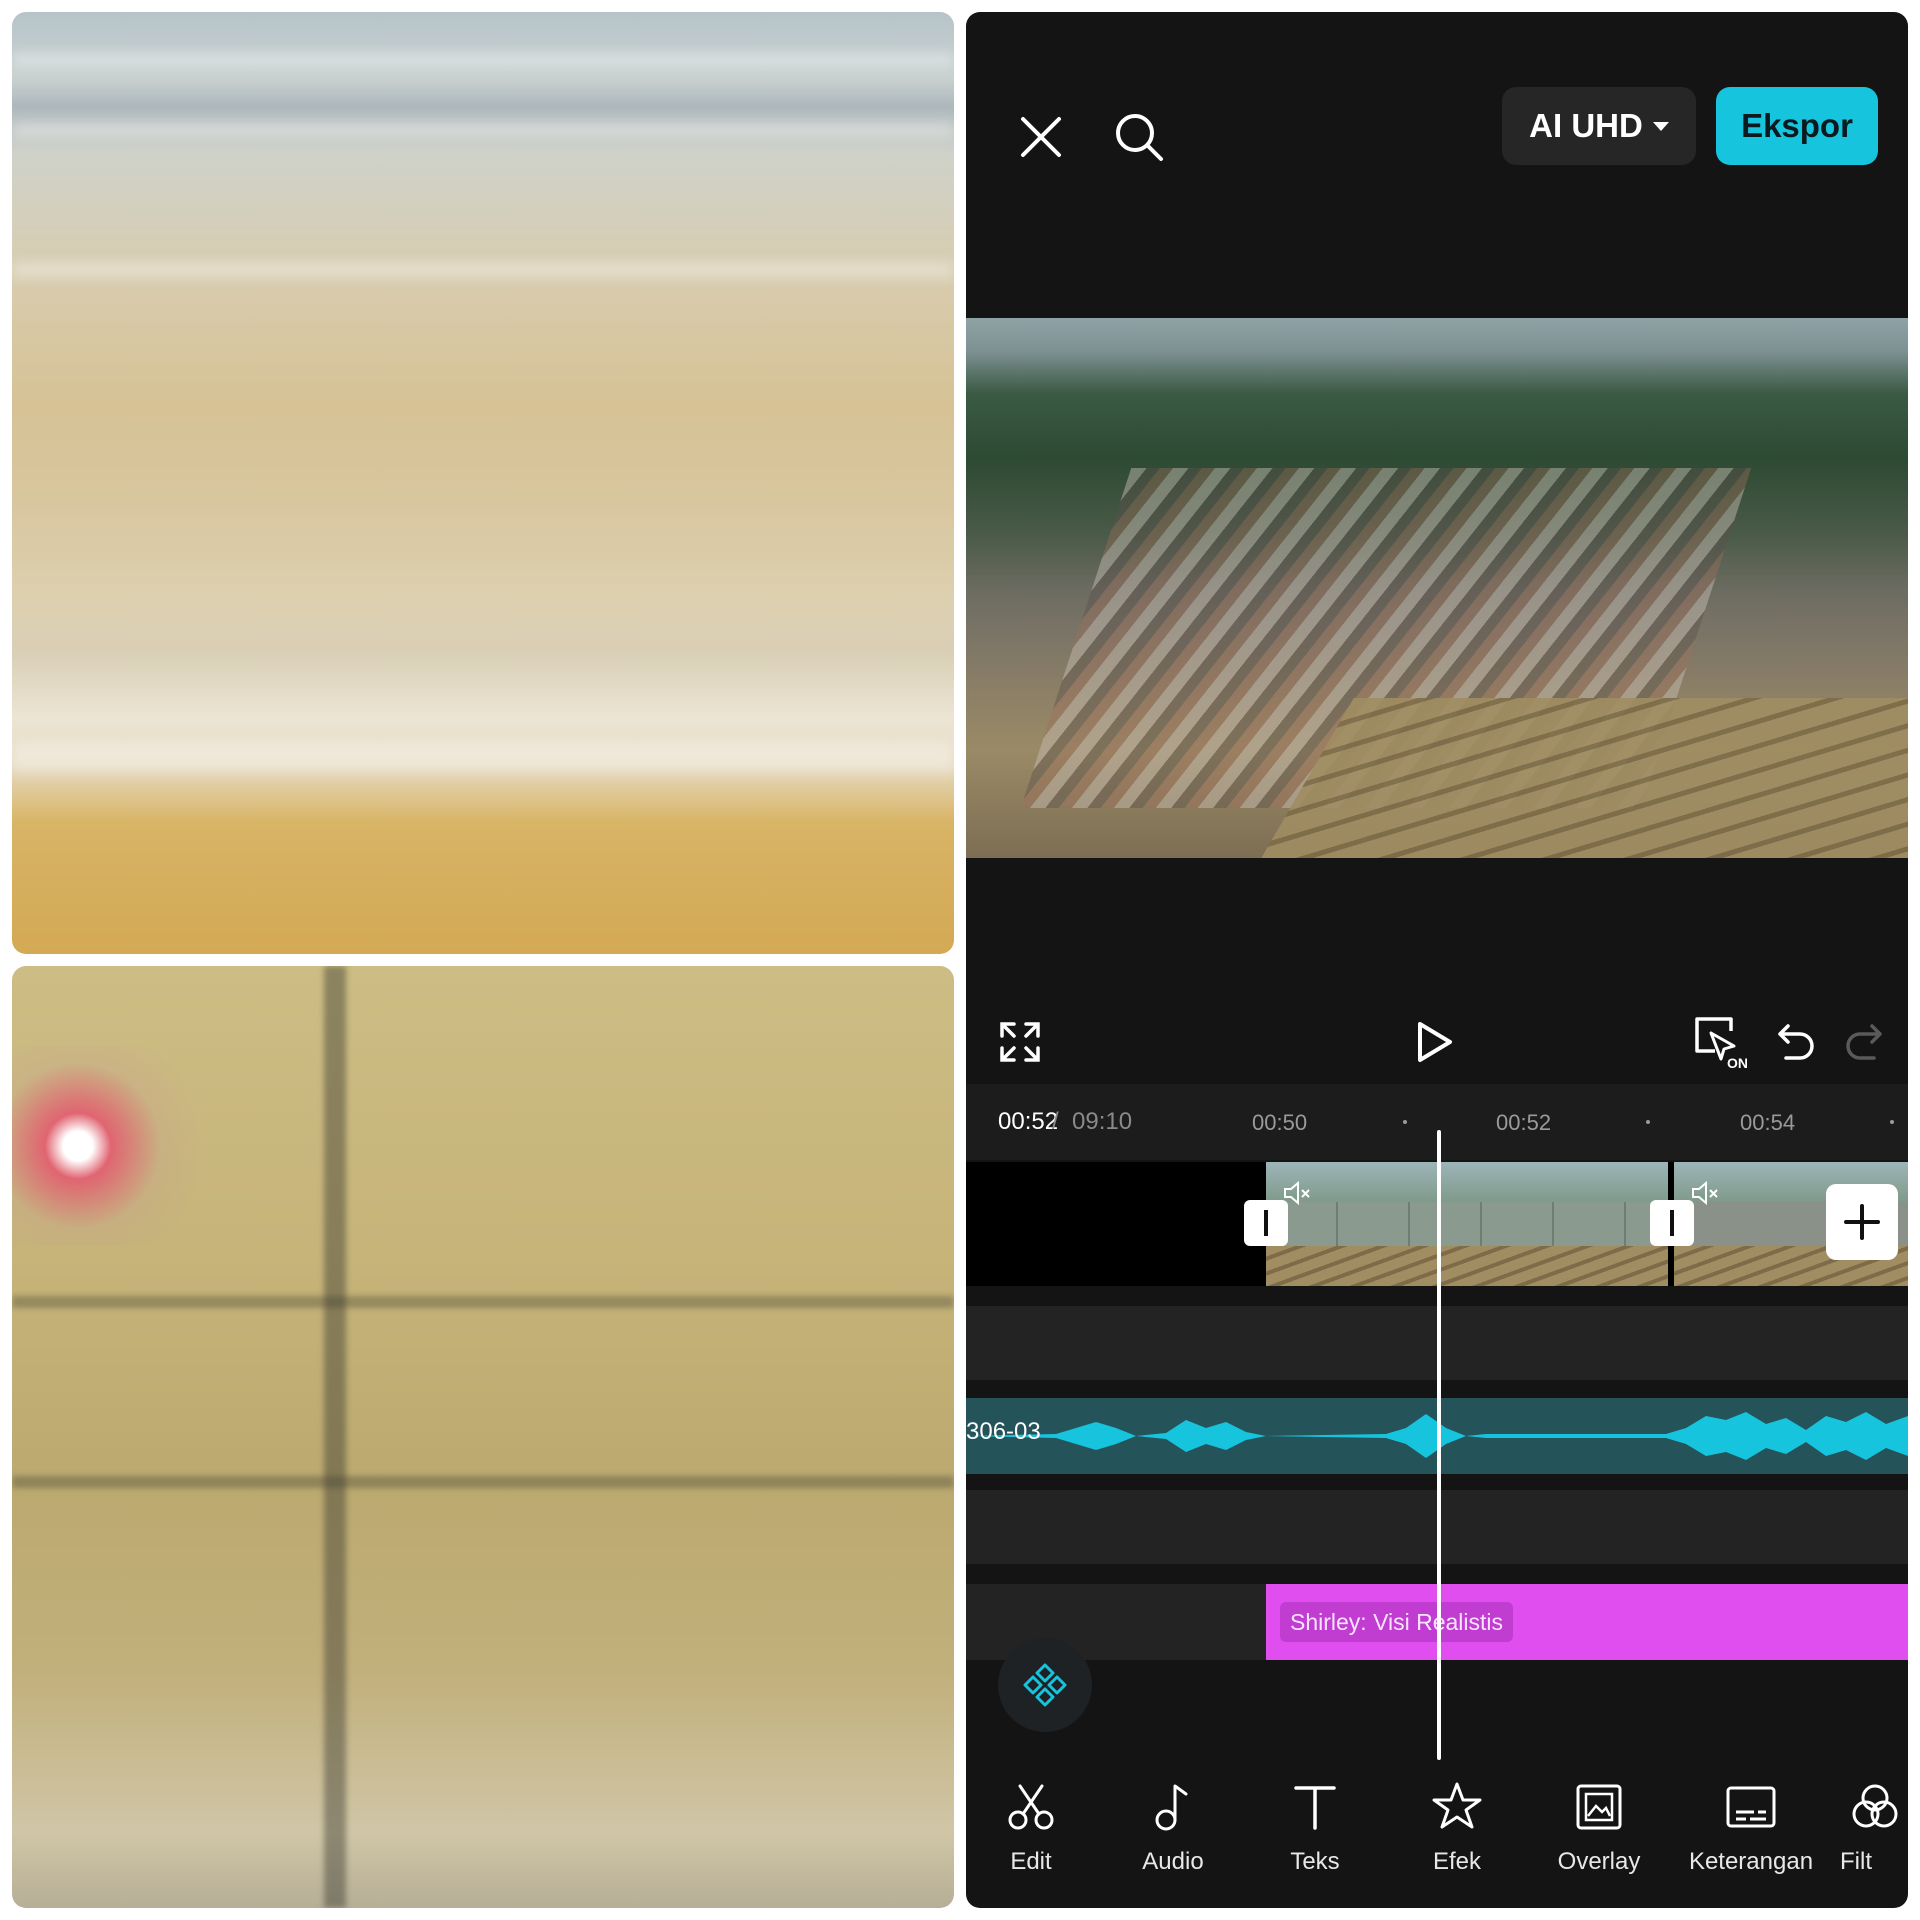  Describe the element at coordinates (1031, 1840) in the screenshot. I see `tool-edit: Edit` at that location.